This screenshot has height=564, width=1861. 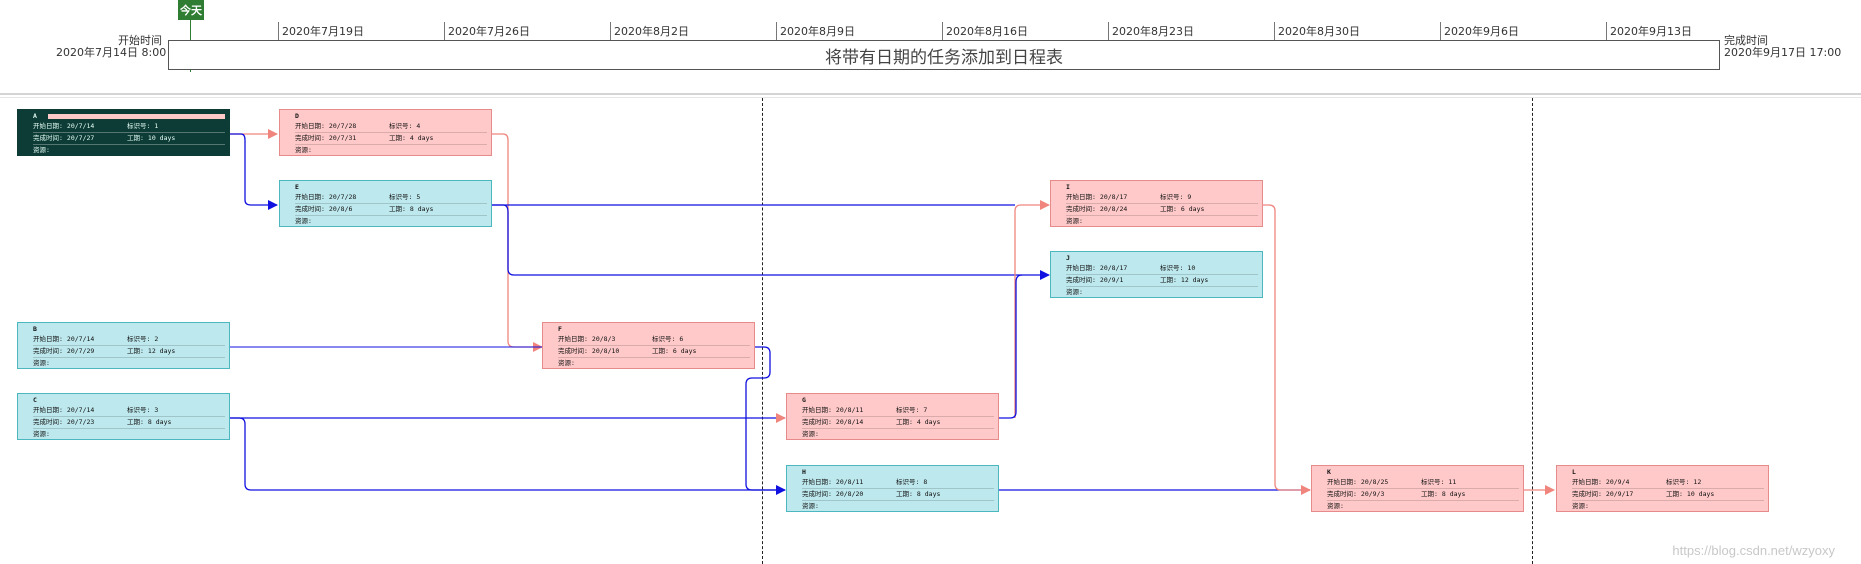 I want to click on link-c-h, so click(x=507, y=454).